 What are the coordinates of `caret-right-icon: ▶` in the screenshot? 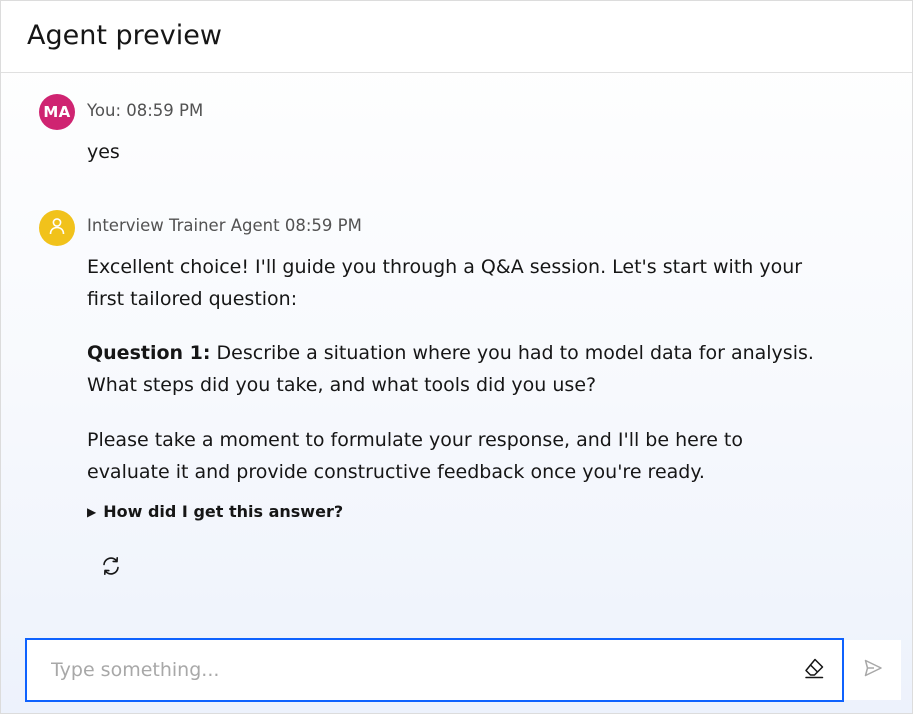 It's located at (92, 511).